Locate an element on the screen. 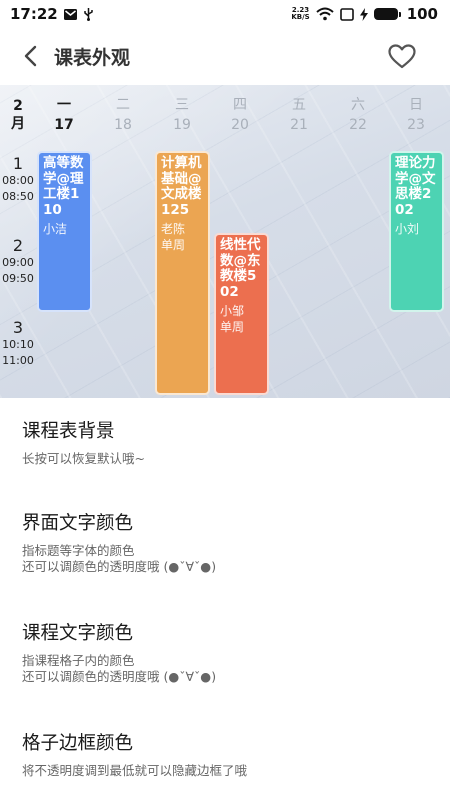  course-card: 理论力学@文思楼202 小刘 is located at coordinates (416, 231).